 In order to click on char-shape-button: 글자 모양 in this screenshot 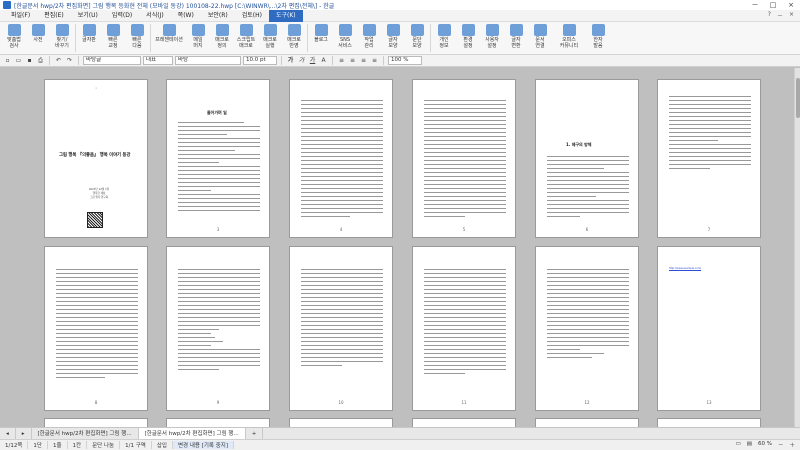, I will do `click(393, 35)`.